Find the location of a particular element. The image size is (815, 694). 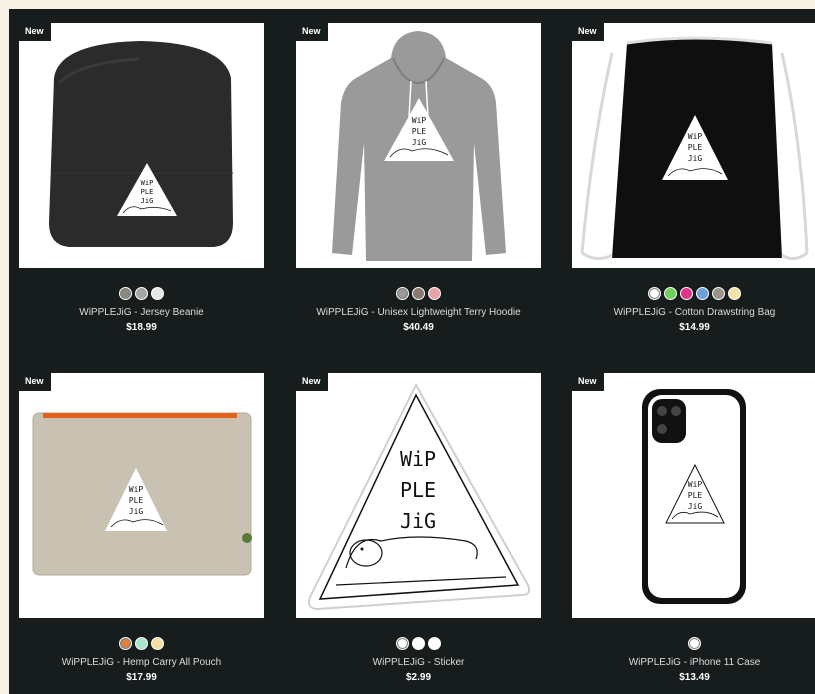

sticker-image: WiP PLE JiG is located at coordinates (419, 496).